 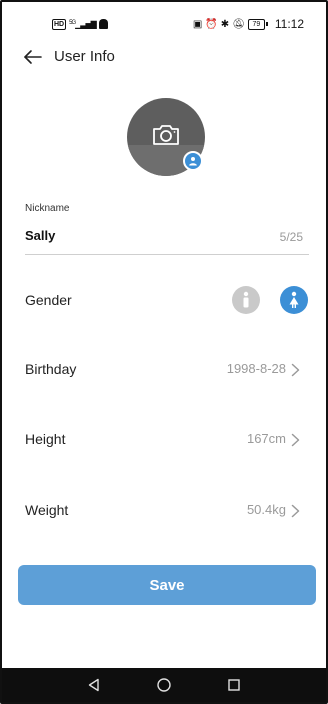 I want to click on camera-icon, so click(x=166, y=135).